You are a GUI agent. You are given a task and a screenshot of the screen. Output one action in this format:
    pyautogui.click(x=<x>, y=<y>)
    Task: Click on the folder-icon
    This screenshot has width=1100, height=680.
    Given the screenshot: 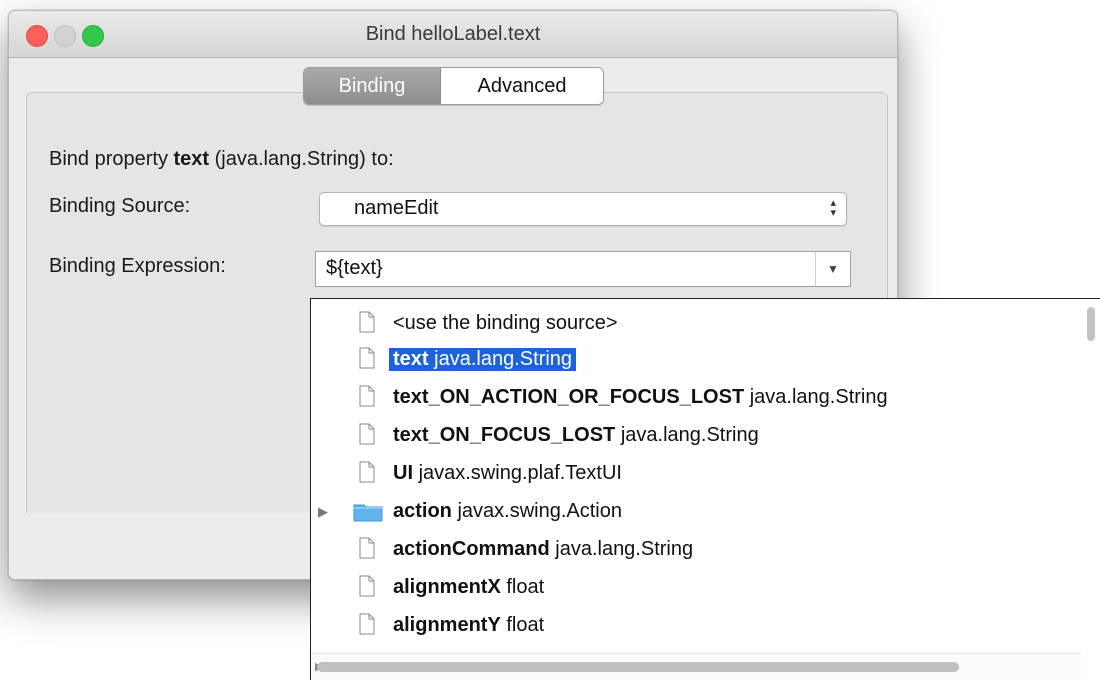 What is the action you would take?
    pyautogui.click(x=368, y=513)
    